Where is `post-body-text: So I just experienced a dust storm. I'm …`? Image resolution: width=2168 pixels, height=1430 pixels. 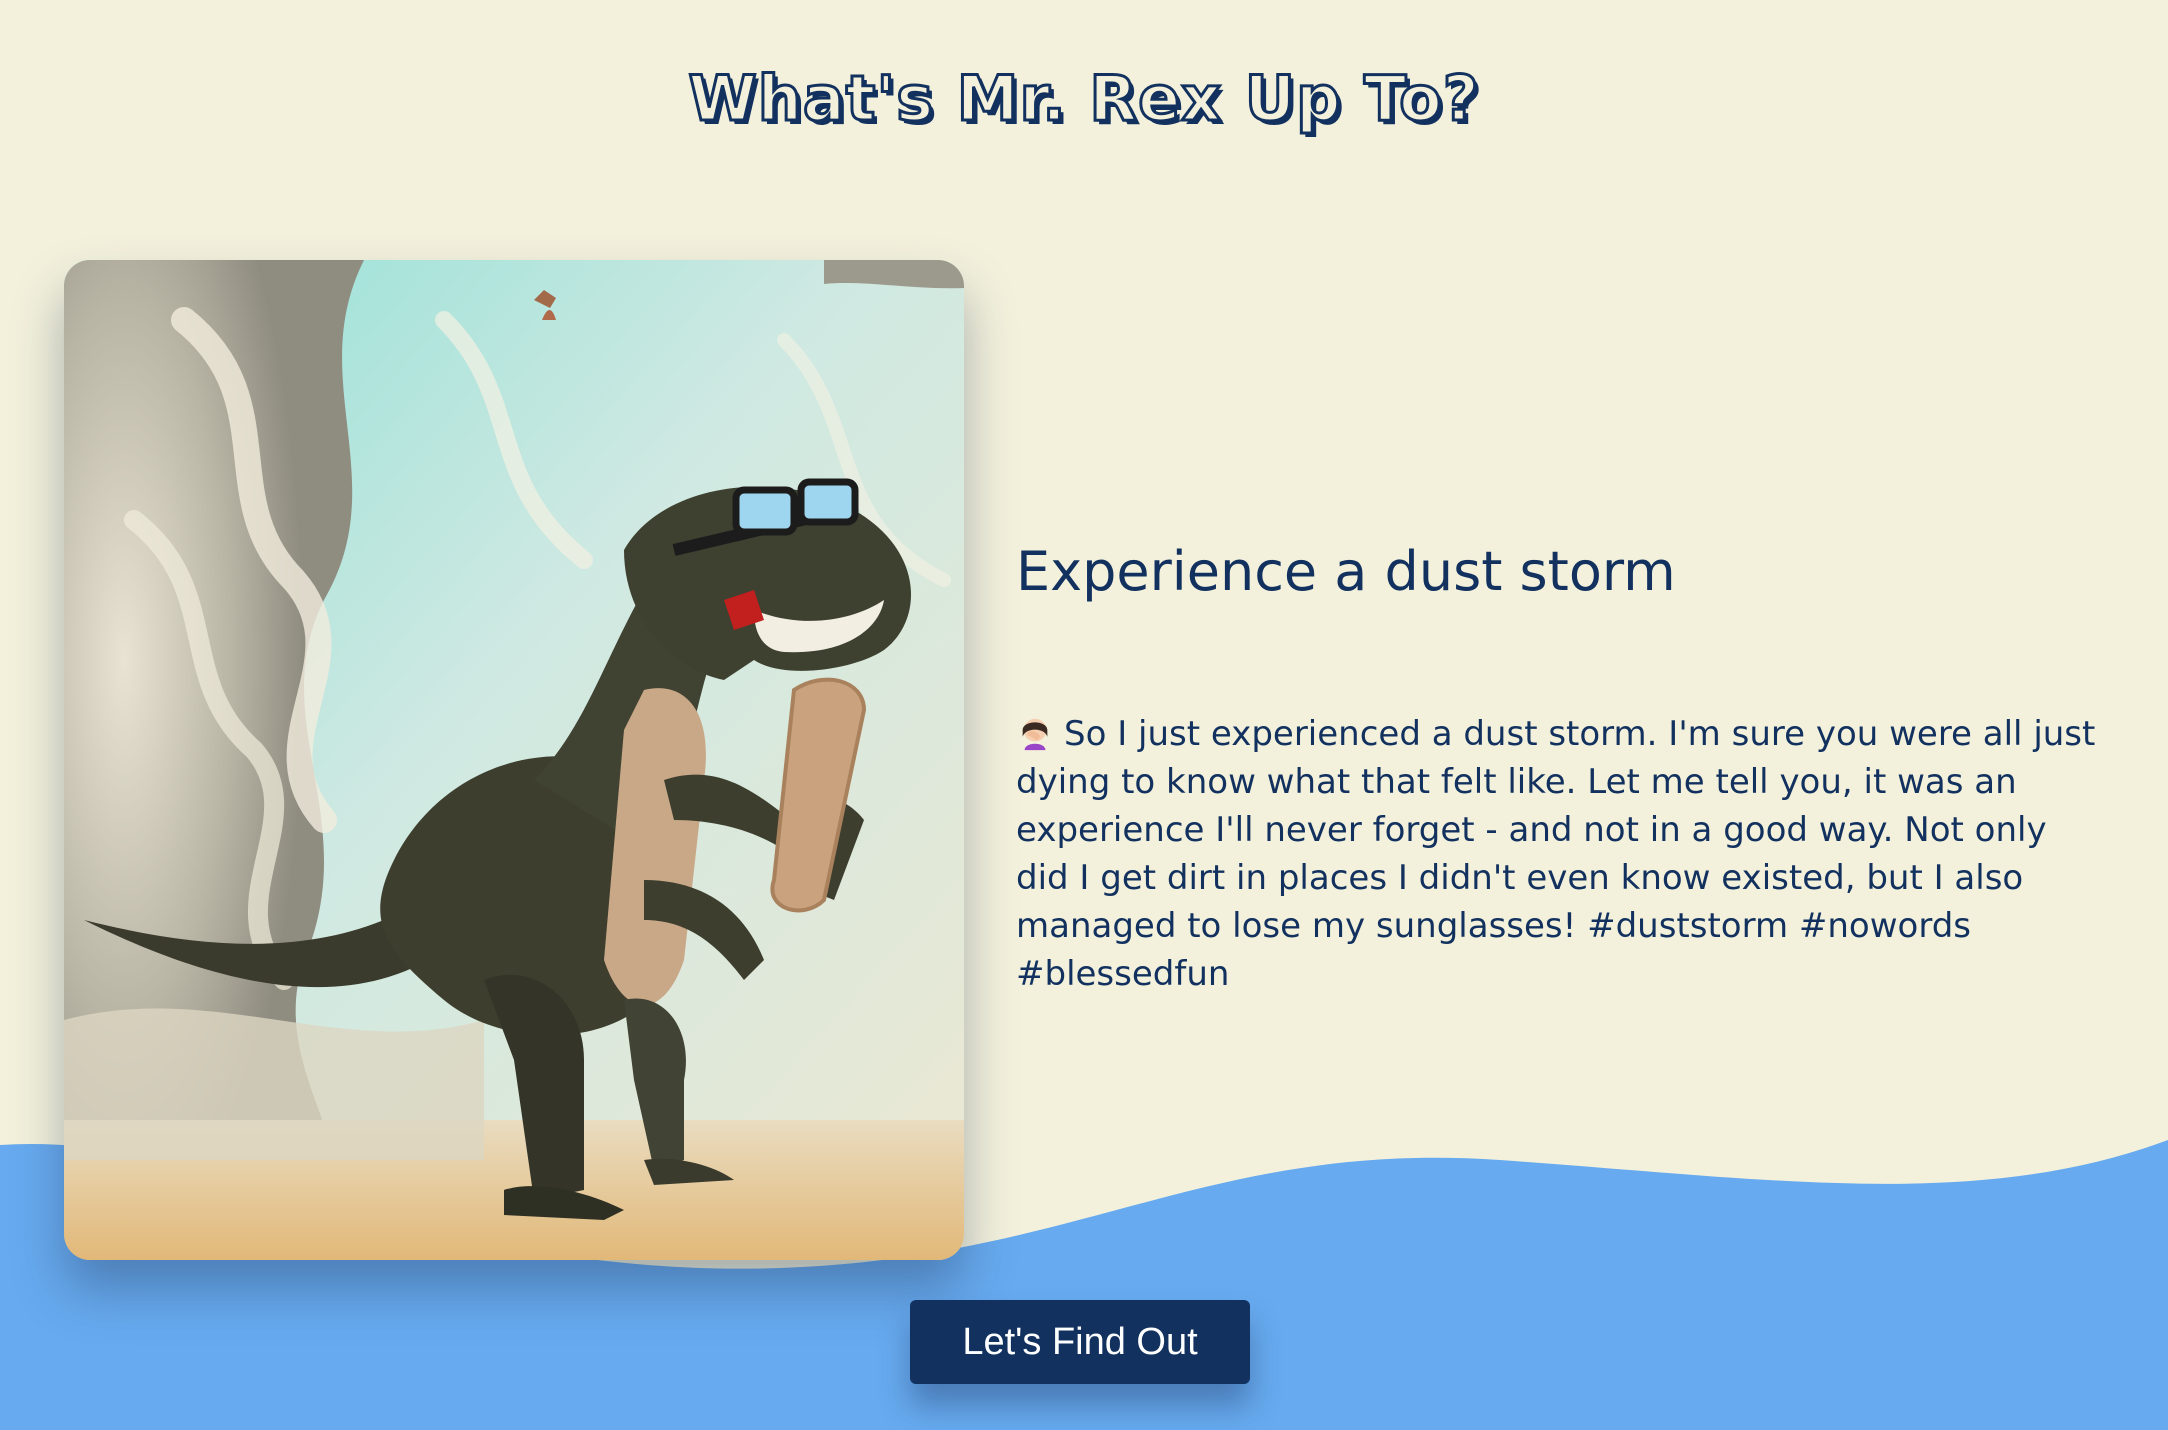
post-body-text: So I just experienced a dust storm. I'm … is located at coordinates (1556, 854).